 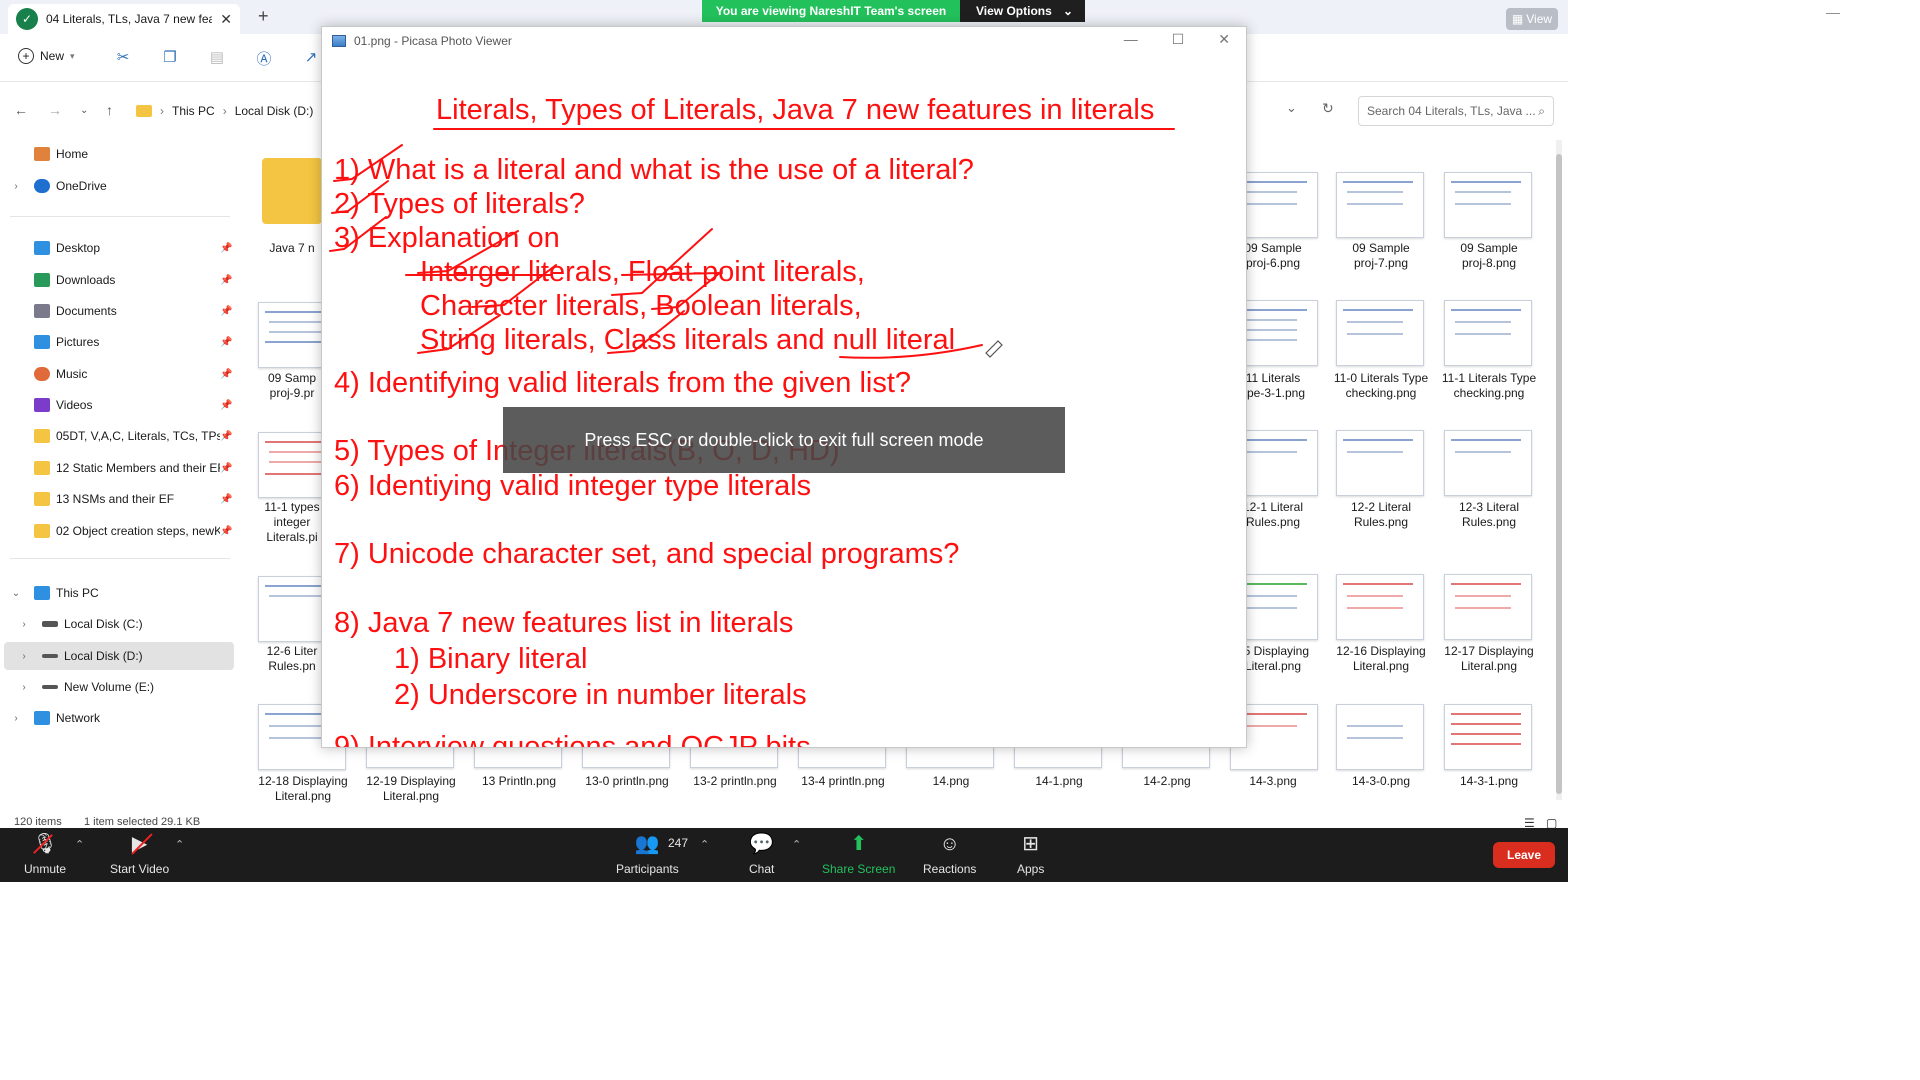 I want to click on breadcrumb-local-disk: Local Disk (D:), so click(x=274, y=111).